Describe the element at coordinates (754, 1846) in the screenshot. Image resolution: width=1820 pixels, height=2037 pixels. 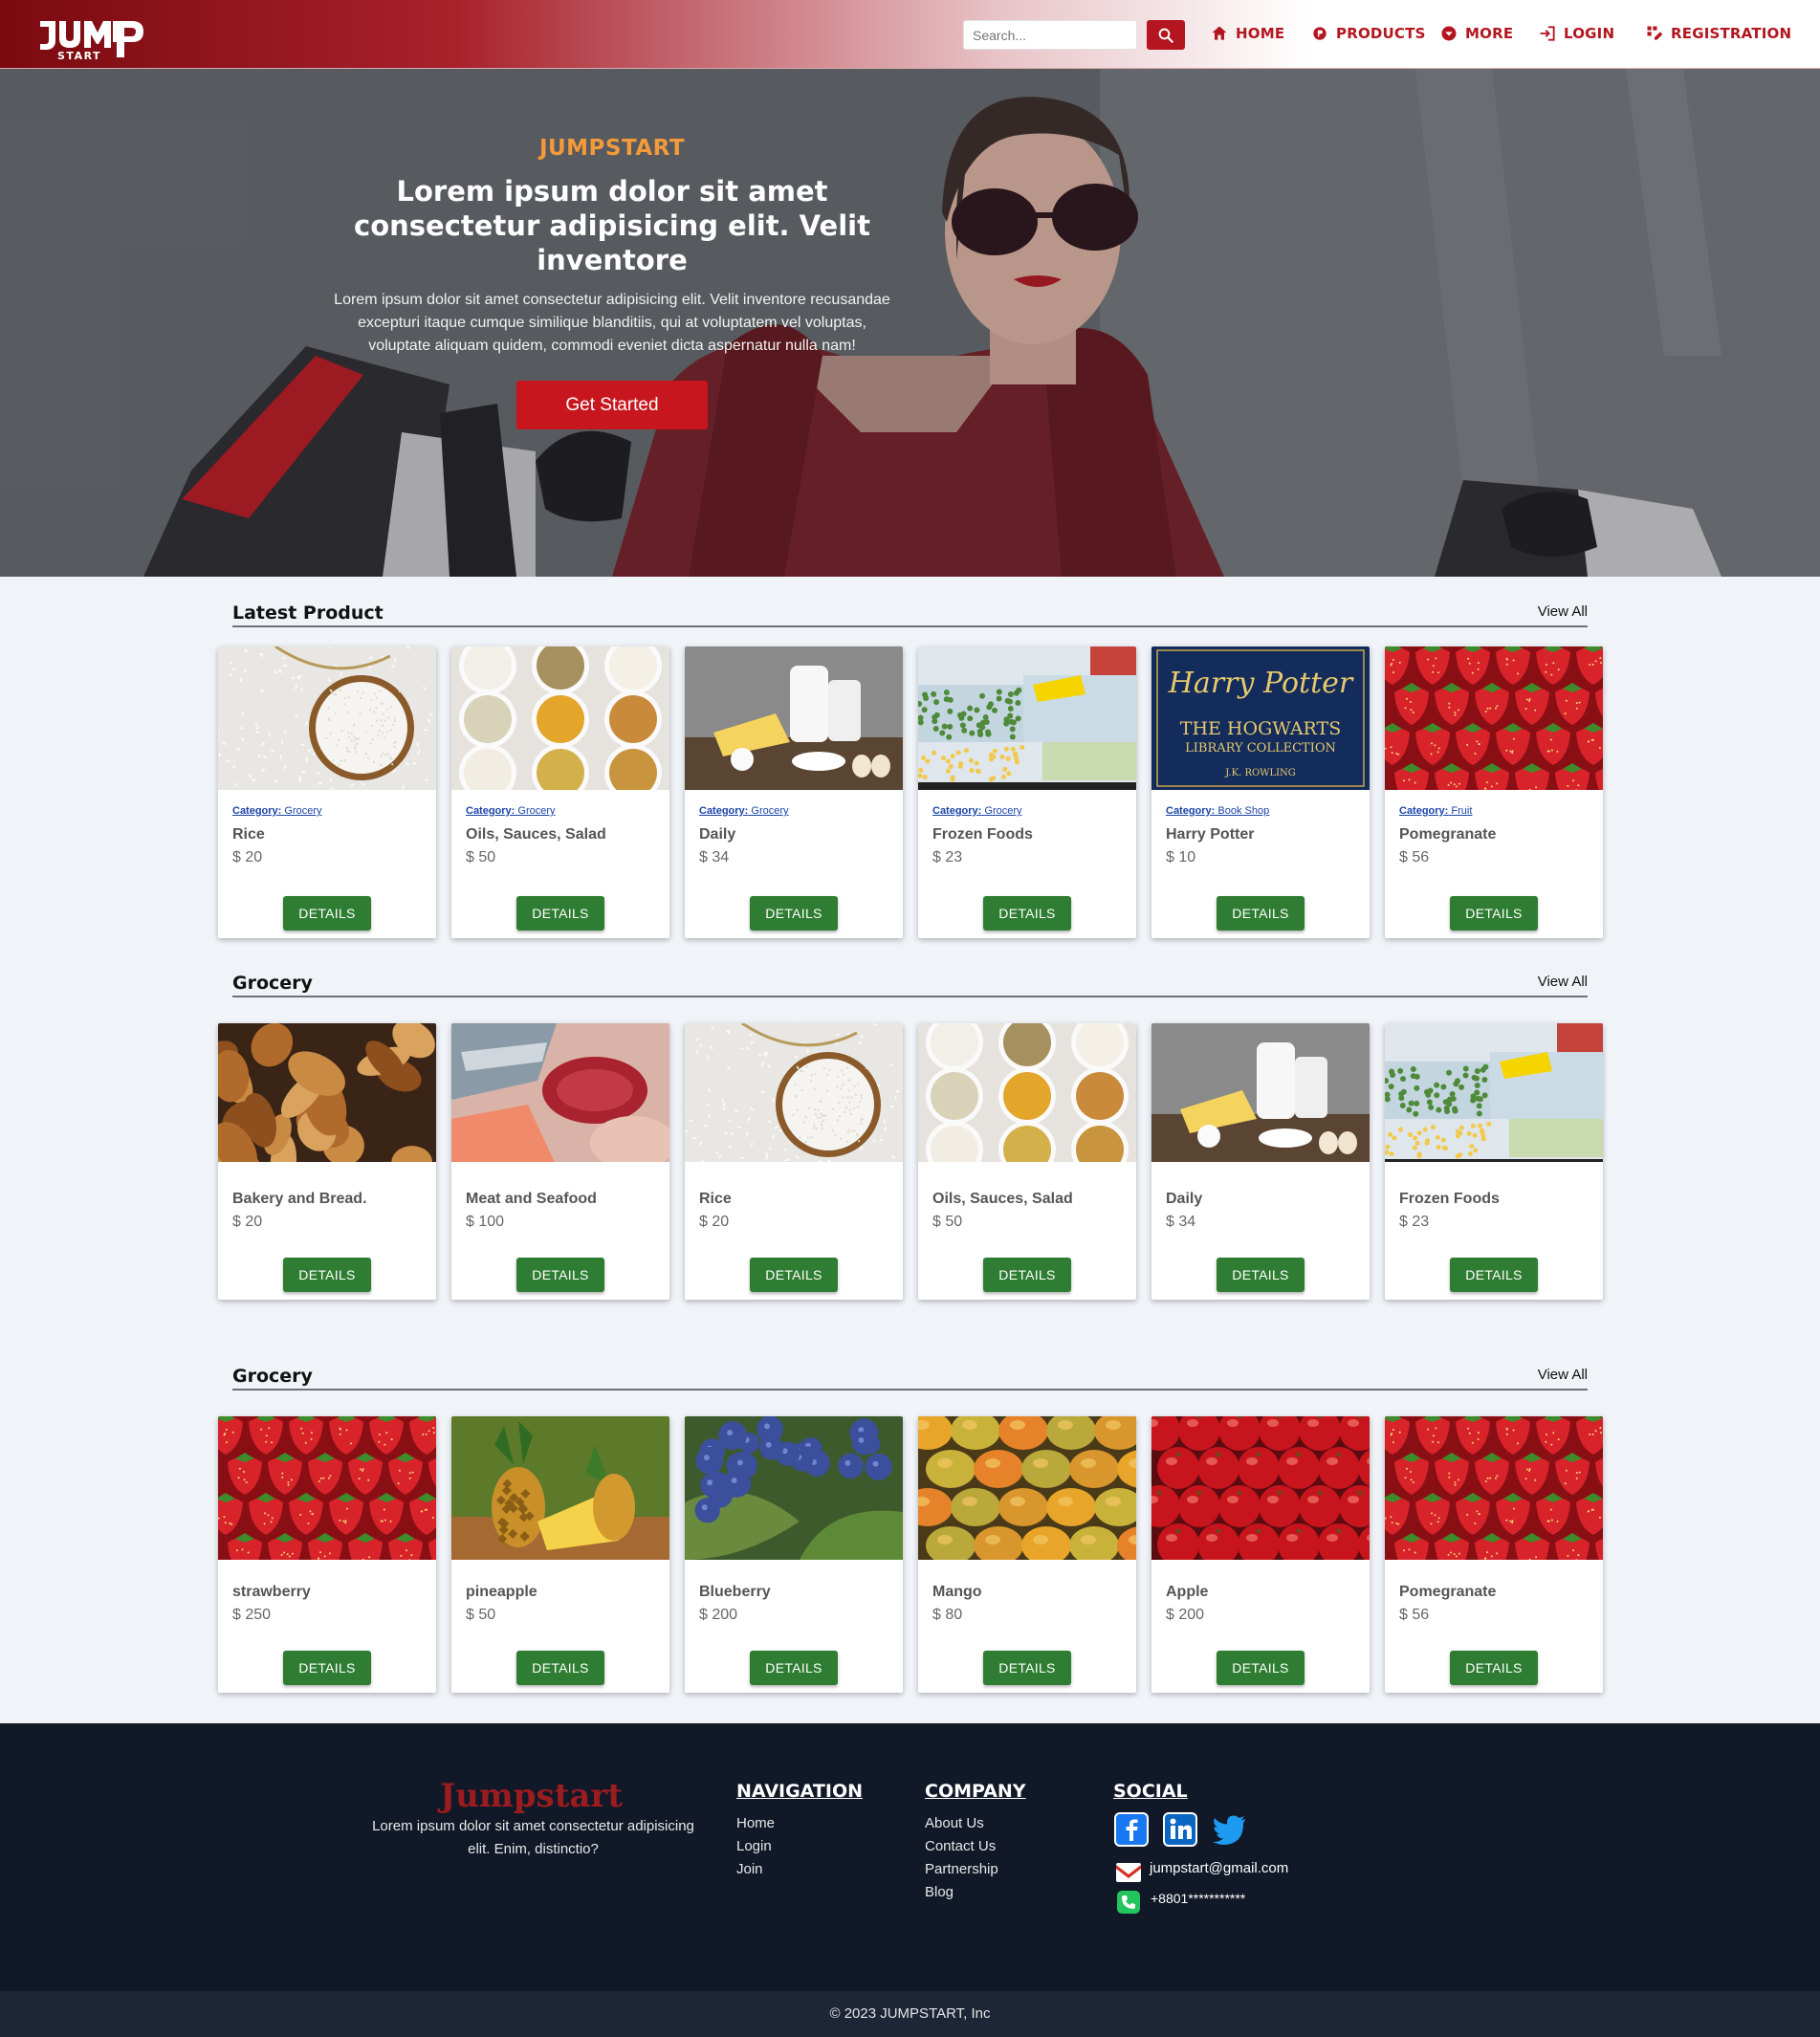
I see `footer-link-login: Login` at that location.